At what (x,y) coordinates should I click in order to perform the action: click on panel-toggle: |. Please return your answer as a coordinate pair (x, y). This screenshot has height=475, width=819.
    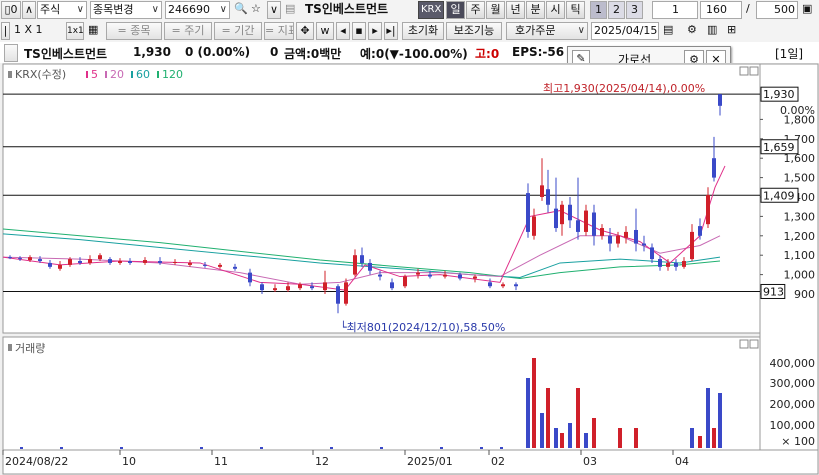
    Looking at the image, I should click on (5, 31).